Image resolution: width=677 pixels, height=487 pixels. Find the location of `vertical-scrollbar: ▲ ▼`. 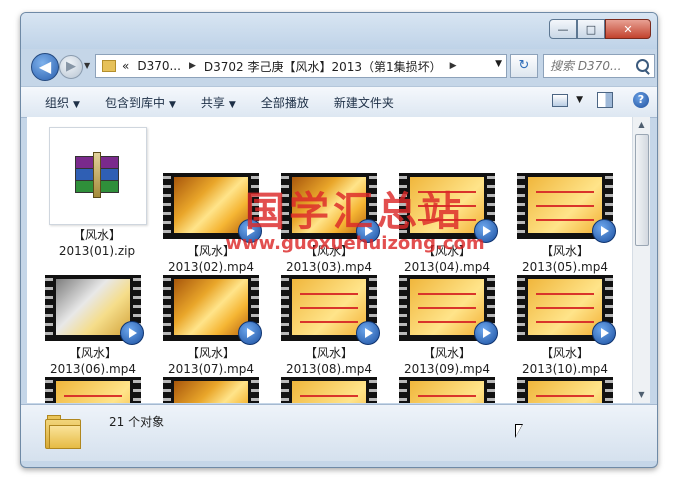

vertical-scrollbar: ▲ ▼ is located at coordinates (641, 260).